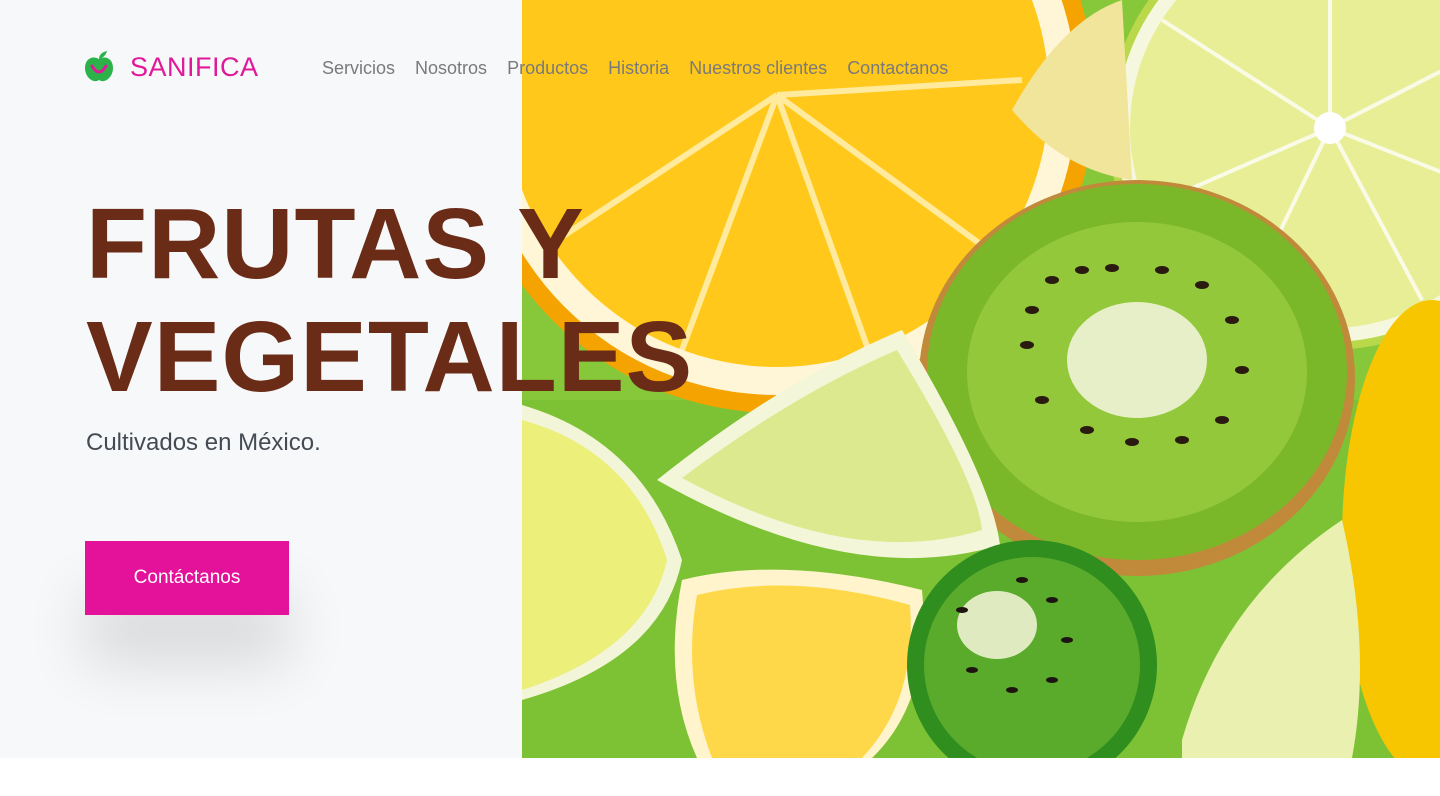 This screenshot has height=796, width=1440. Describe the element at coordinates (451, 68) in the screenshot. I see `nav-item-nosotros: Nosotros` at that location.